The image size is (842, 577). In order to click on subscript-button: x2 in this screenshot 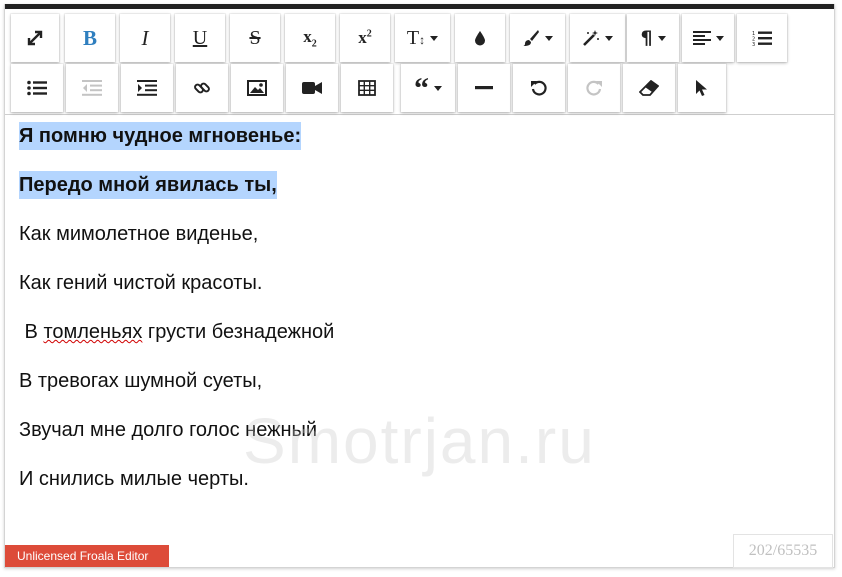, I will do `click(310, 38)`.